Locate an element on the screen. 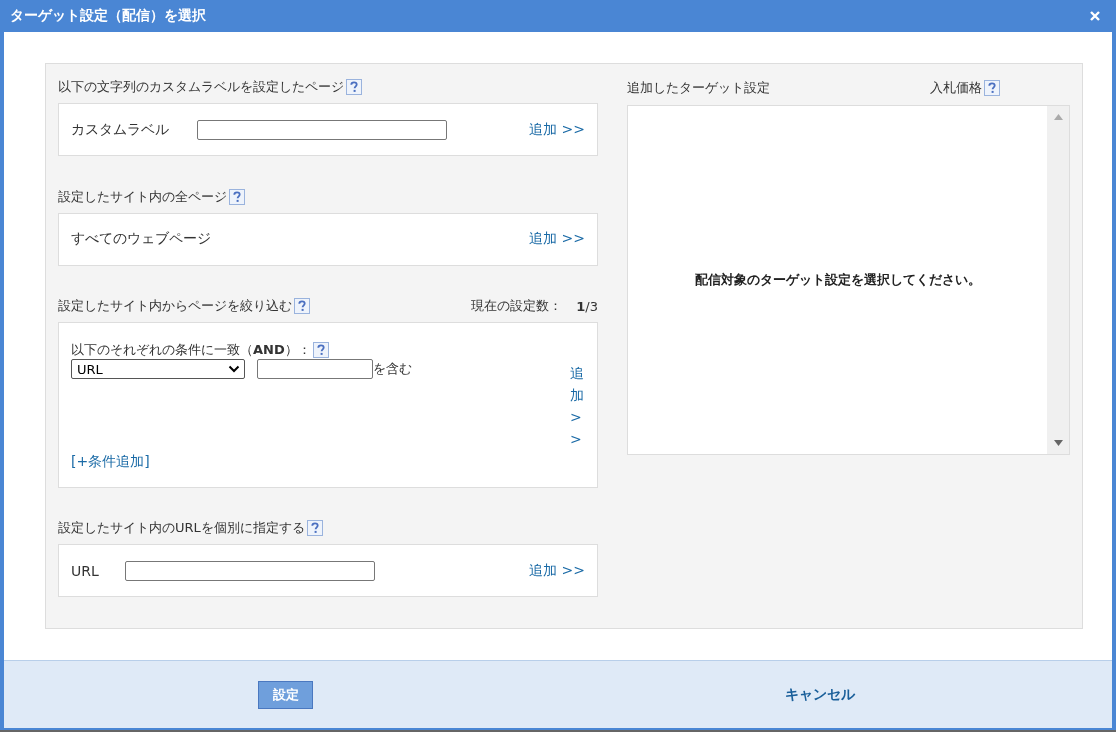  url-dropdown: URL is located at coordinates (158, 369).